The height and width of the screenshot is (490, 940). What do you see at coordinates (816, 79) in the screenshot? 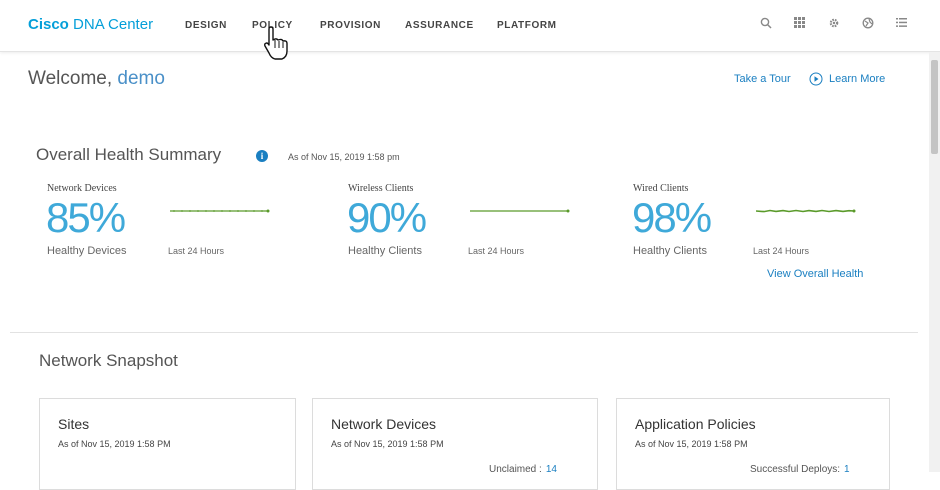
I see `play-circle-icon` at bounding box center [816, 79].